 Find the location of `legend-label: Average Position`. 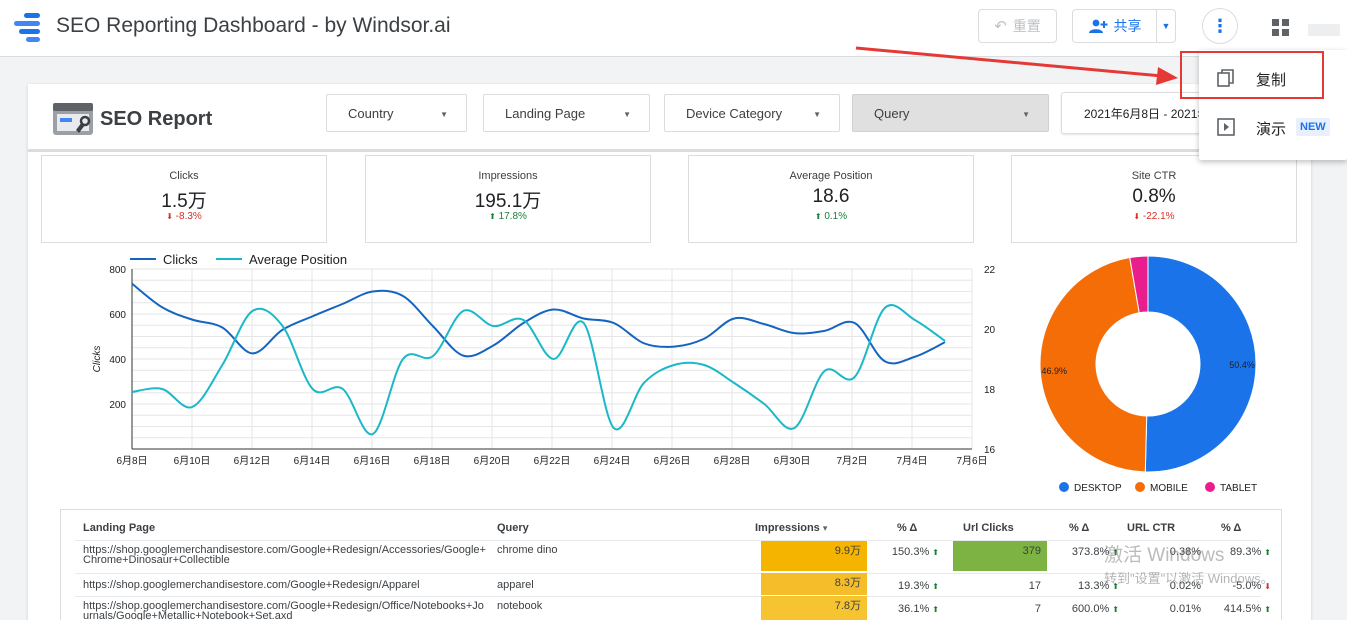

legend-label: Average Position is located at coordinates (298, 259).